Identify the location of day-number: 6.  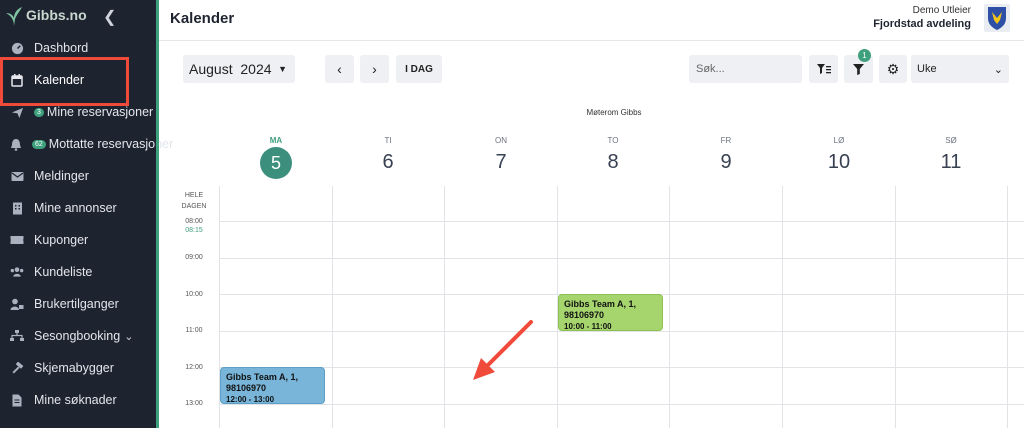
(388, 162).